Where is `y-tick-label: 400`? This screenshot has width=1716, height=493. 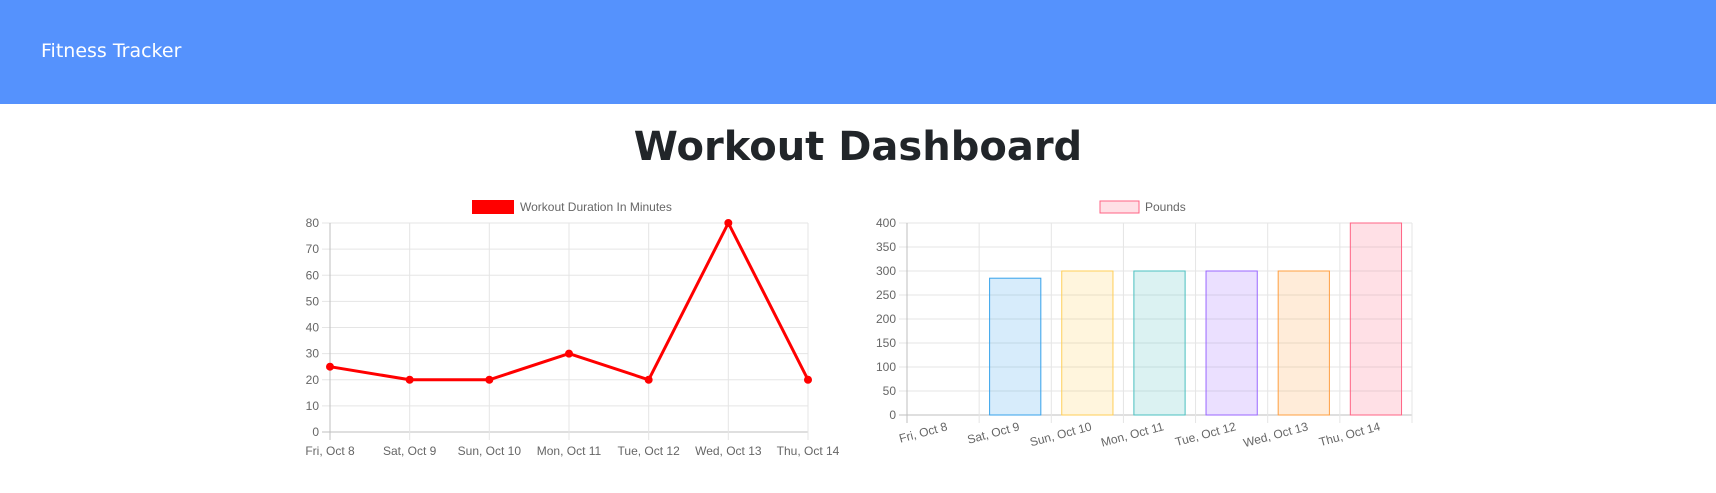
y-tick-label: 400 is located at coordinates (886, 223).